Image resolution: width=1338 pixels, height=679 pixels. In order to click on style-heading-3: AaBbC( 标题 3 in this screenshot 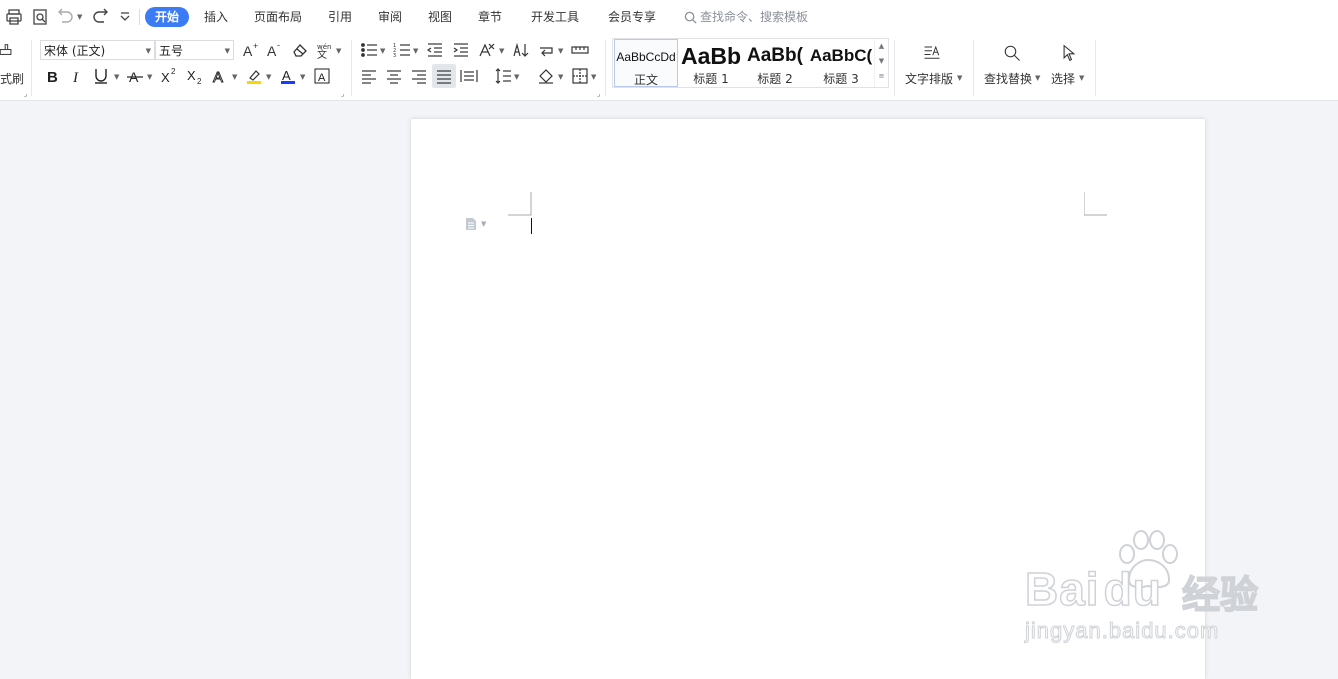, I will do `click(841, 63)`.